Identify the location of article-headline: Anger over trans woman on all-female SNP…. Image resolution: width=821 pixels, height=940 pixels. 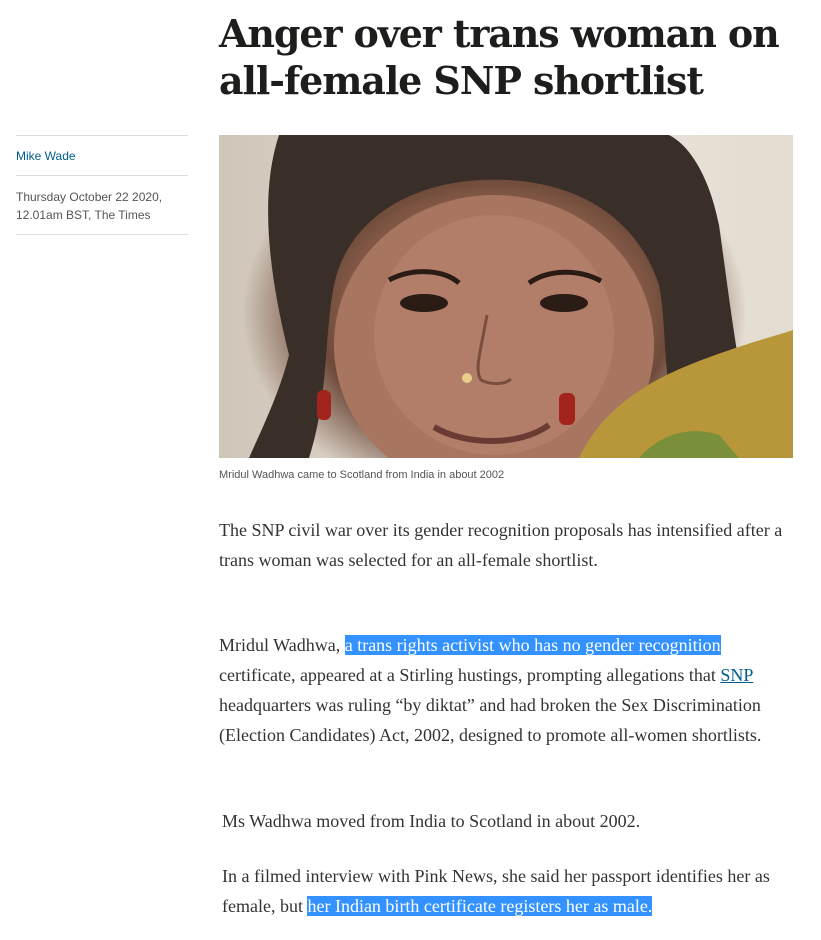
(499, 57).